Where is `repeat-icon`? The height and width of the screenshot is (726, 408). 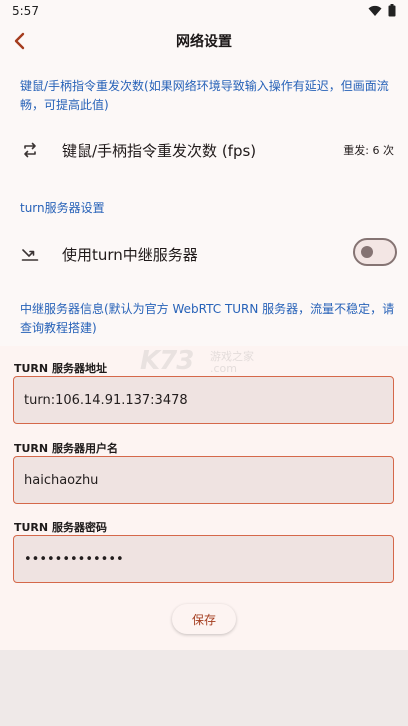
repeat-icon is located at coordinates (30, 150).